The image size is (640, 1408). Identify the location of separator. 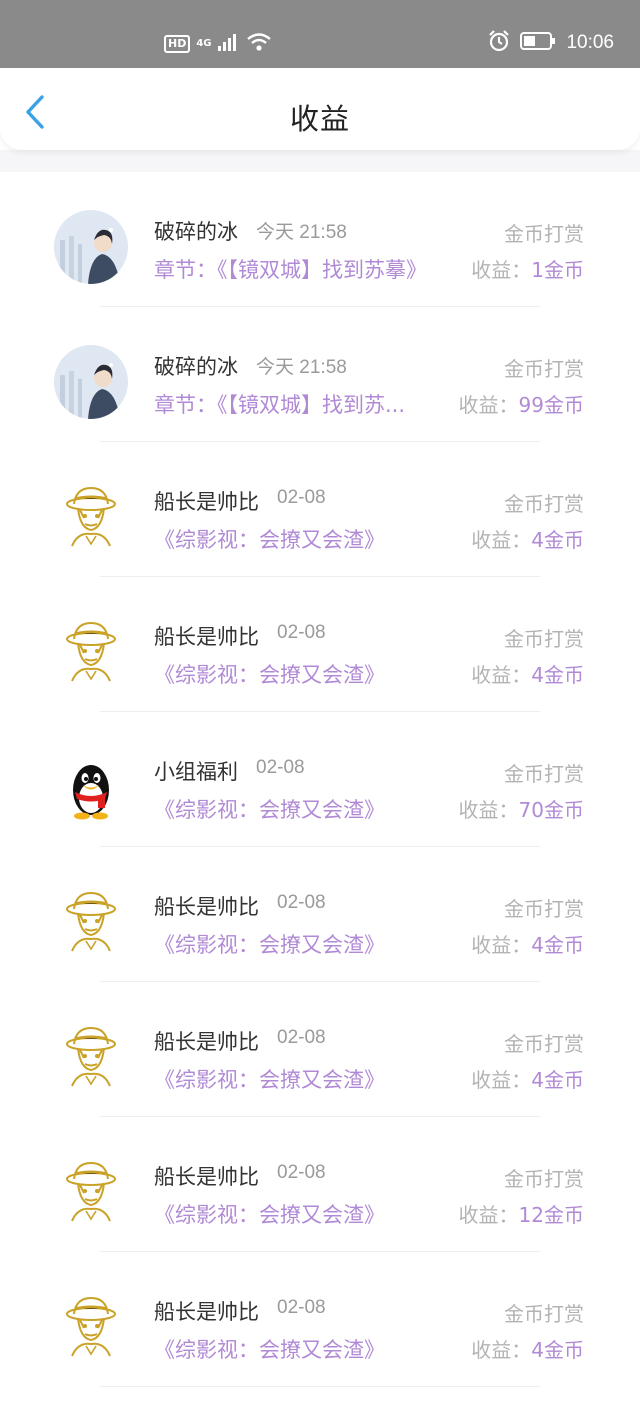
(320, 161).